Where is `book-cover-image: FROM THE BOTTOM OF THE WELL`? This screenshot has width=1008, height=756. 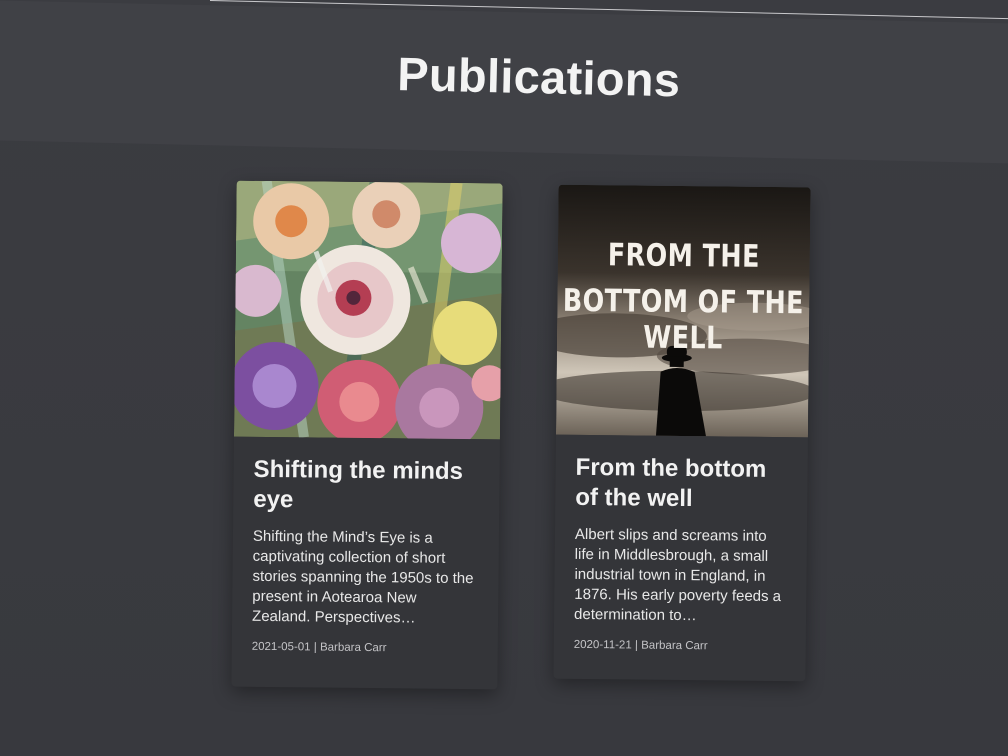
book-cover-image: FROM THE BOTTOM OF THE WELL is located at coordinates (683, 311).